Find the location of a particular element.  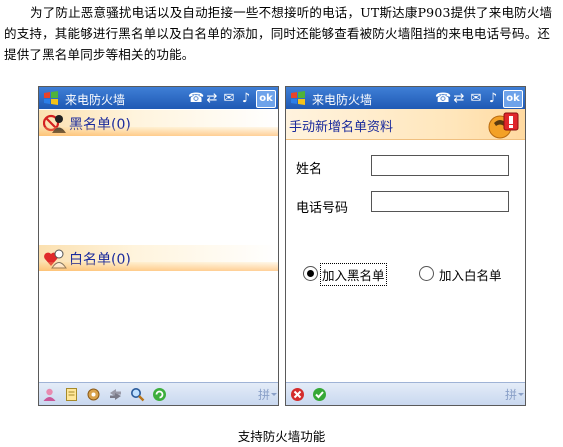

sync-icon is located at coordinates (115, 394).